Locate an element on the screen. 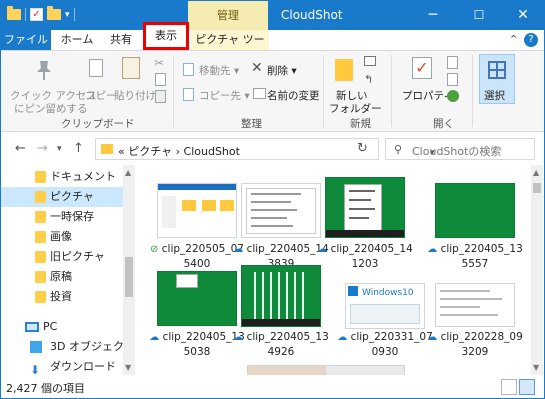 This screenshot has width=545, height=399. breadcrumb-pictures: ピクチャ is located at coordinates (150, 151).